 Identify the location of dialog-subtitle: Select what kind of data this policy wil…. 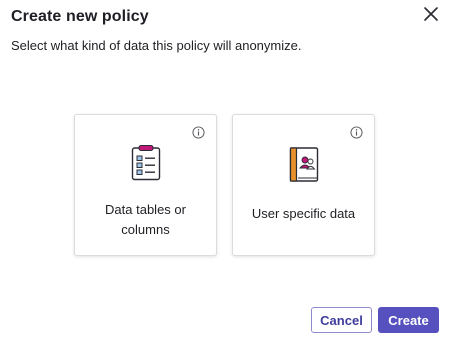
(156, 45).